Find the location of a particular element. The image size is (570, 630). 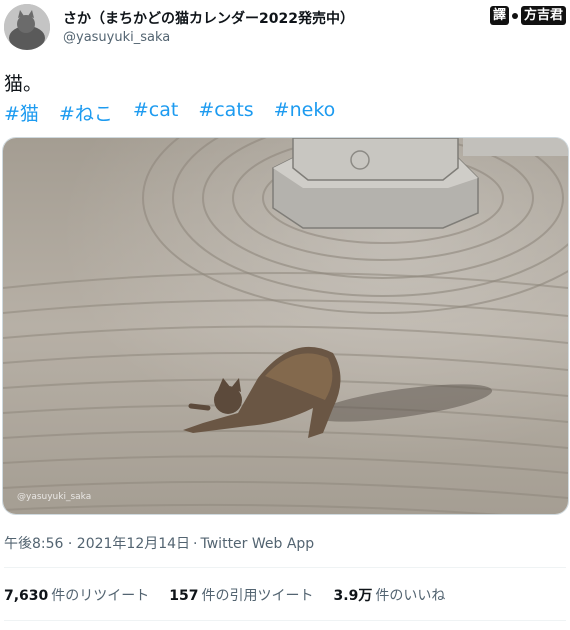

hashtag-link: #cats is located at coordinates (225, 112).